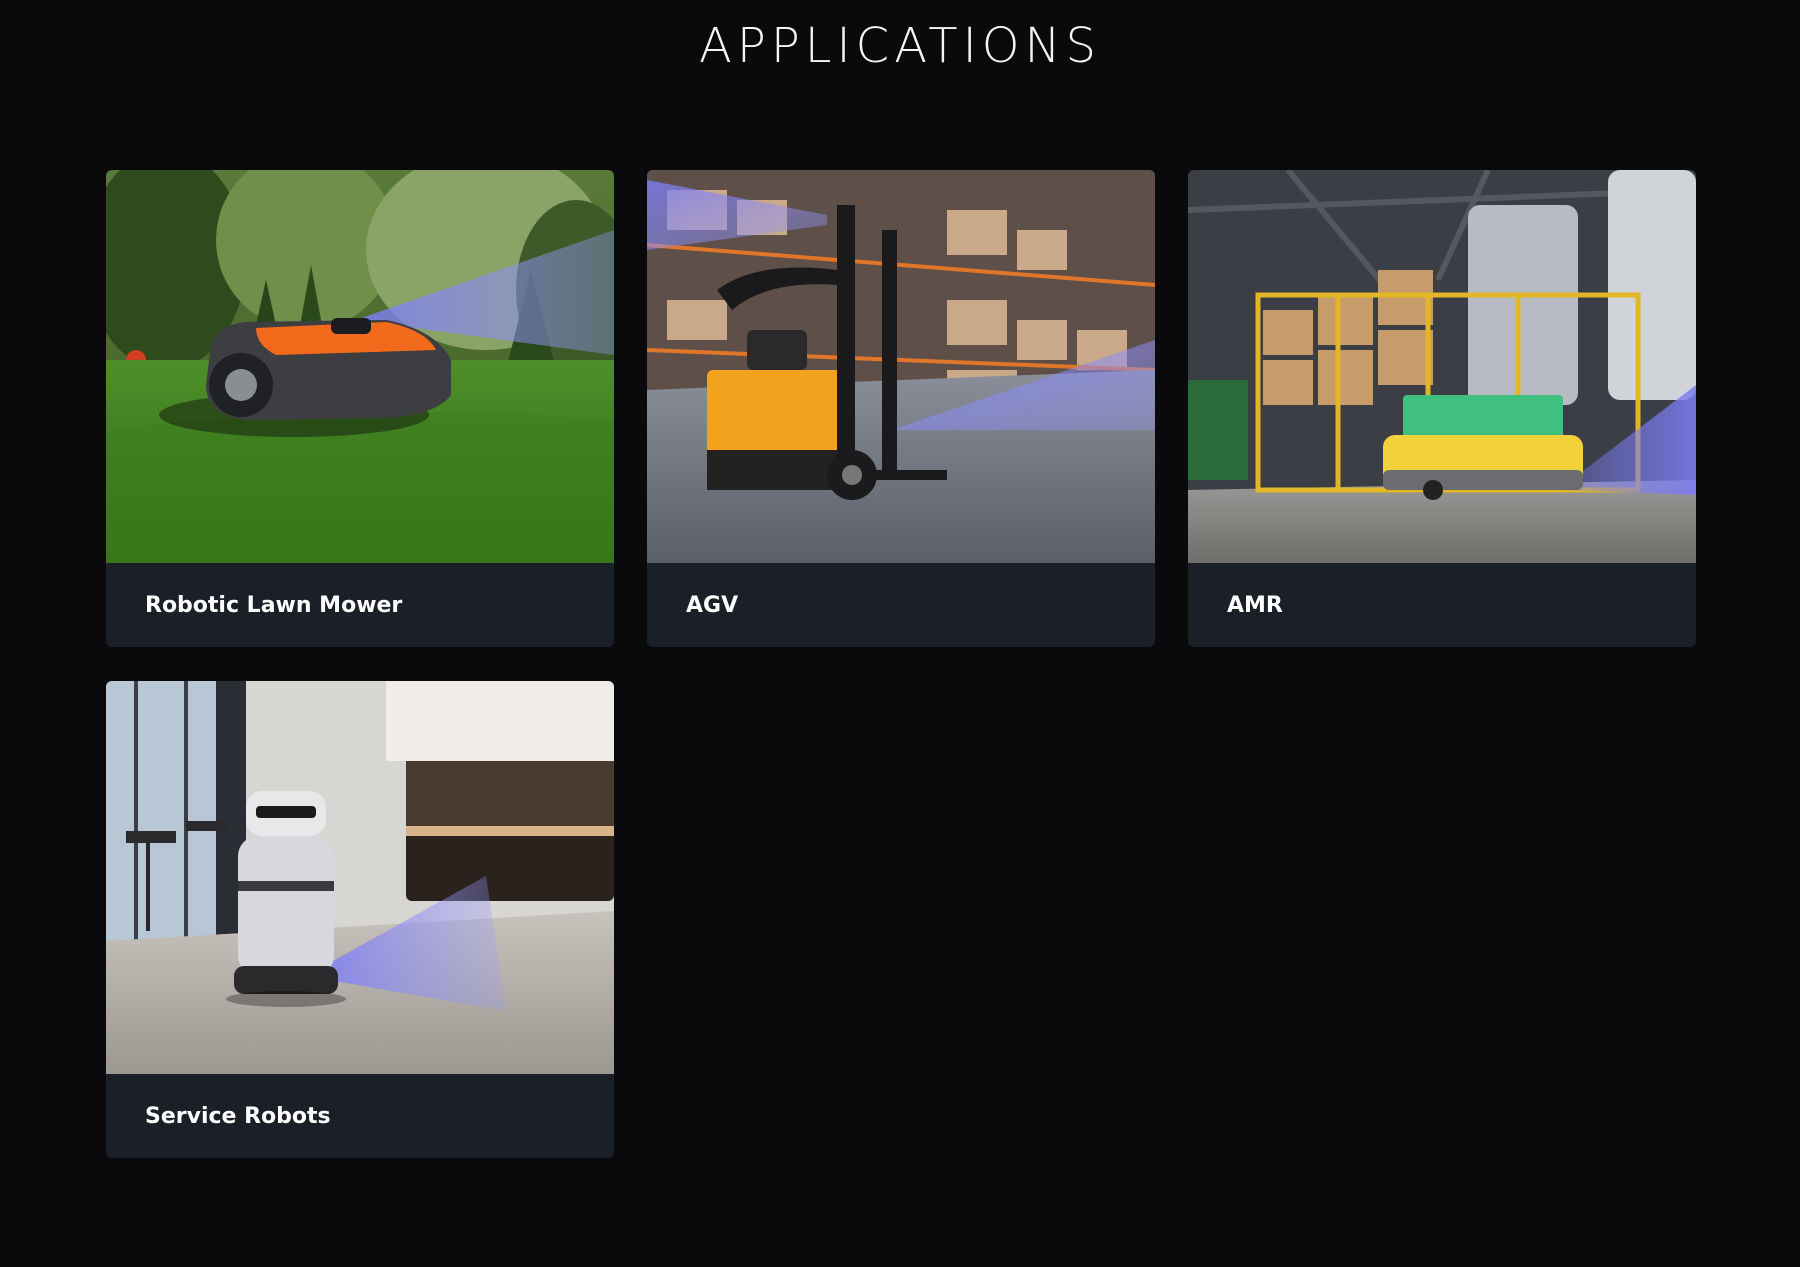  I want to click on amr-image, so click(1442, 366).